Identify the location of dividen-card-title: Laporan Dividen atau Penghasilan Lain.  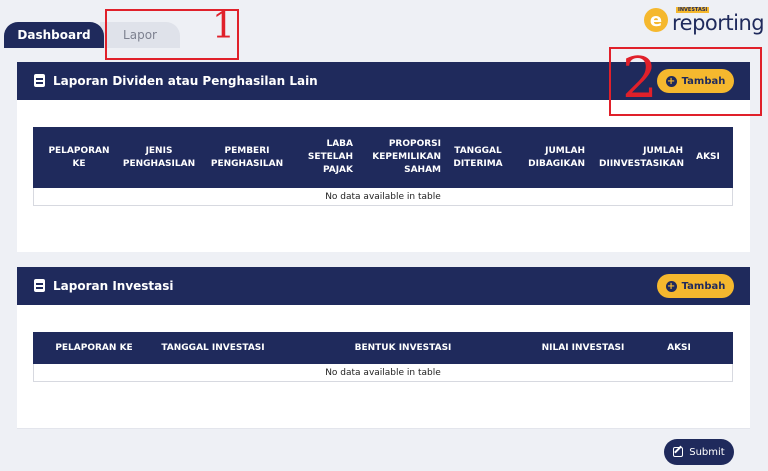
(185, 81).